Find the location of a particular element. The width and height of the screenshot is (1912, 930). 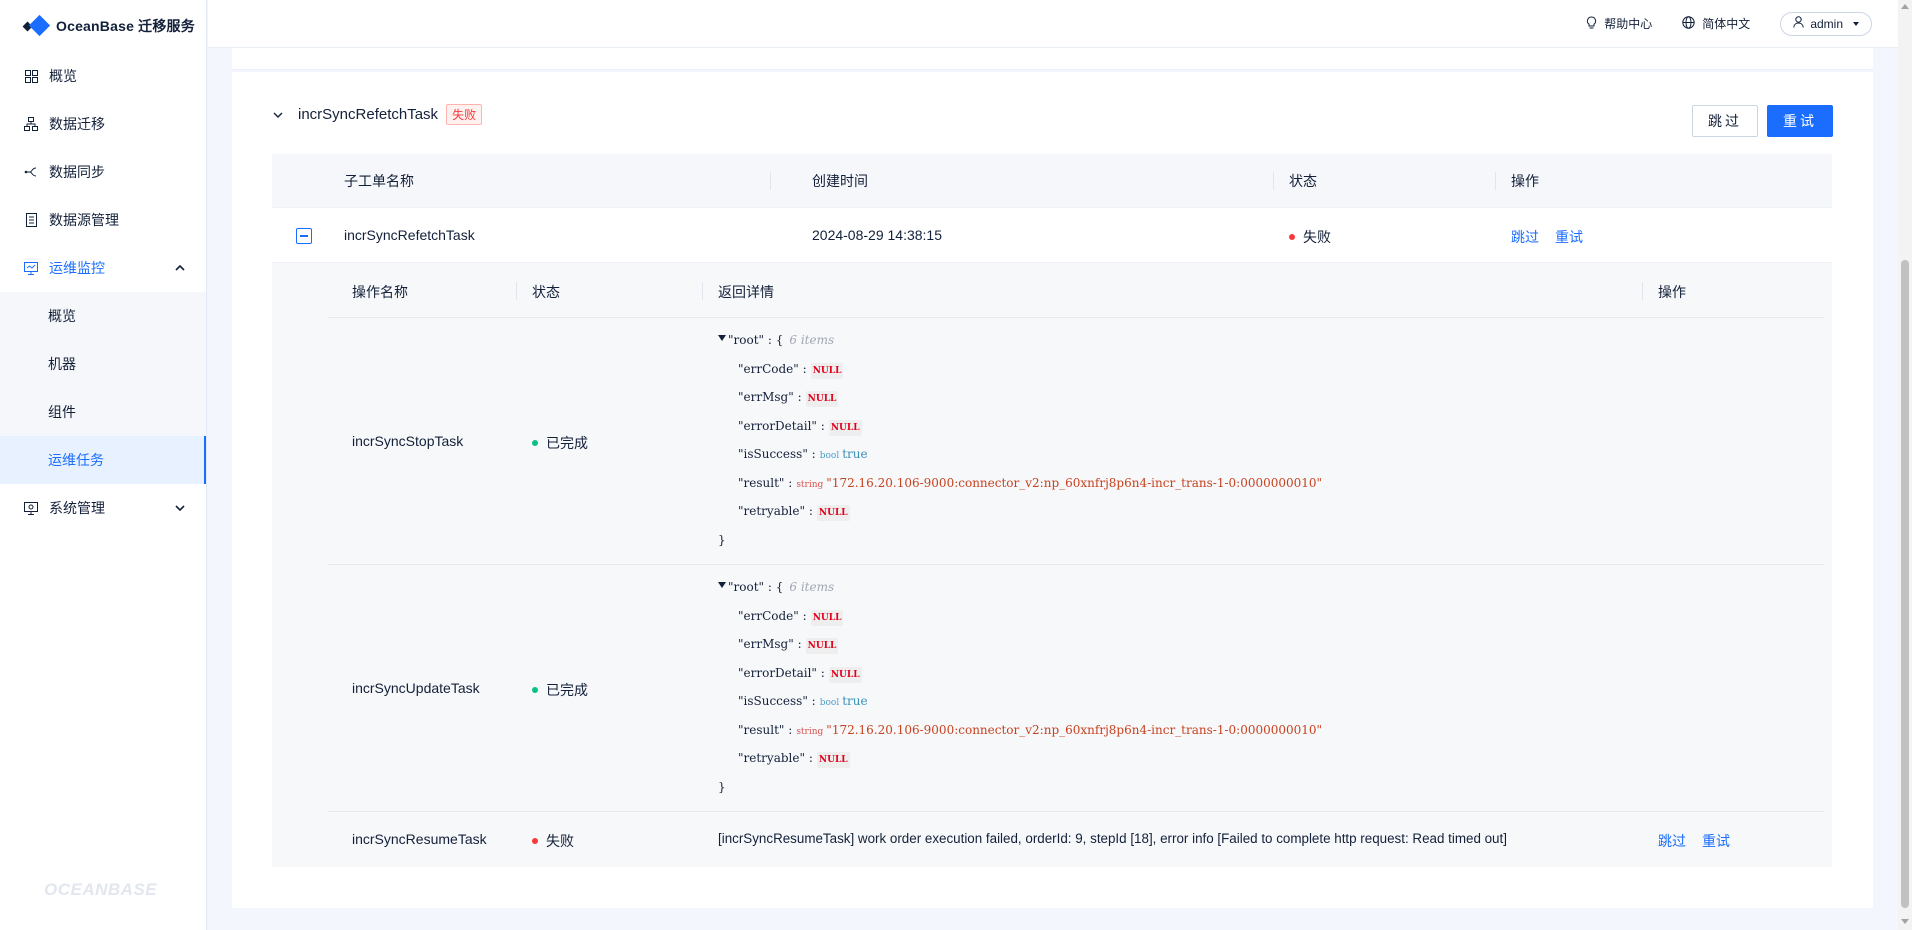

sidebar-item-label: 系统管理 is located at coordinates (77, 508).